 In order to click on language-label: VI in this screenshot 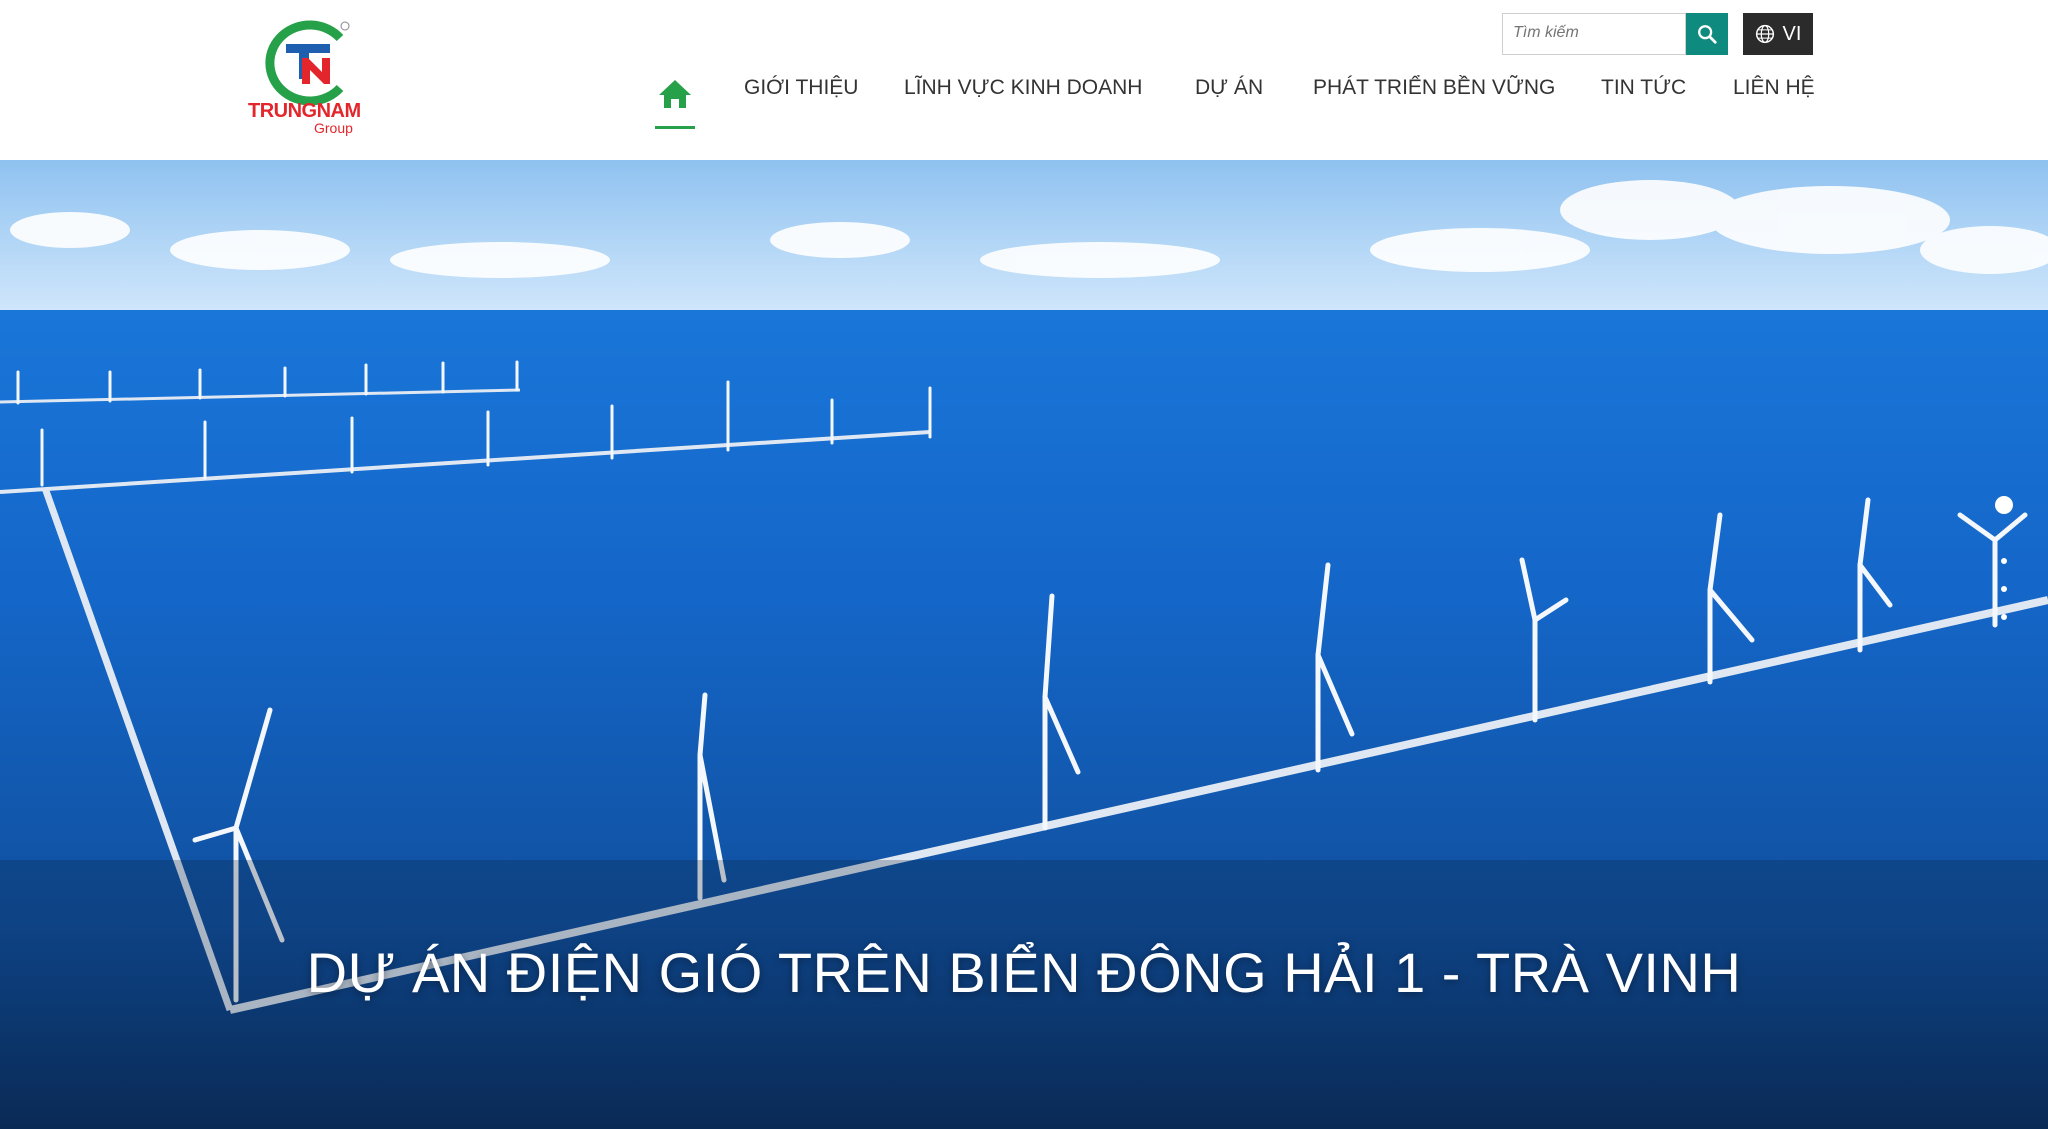, I will do `click(1792, 33)`.